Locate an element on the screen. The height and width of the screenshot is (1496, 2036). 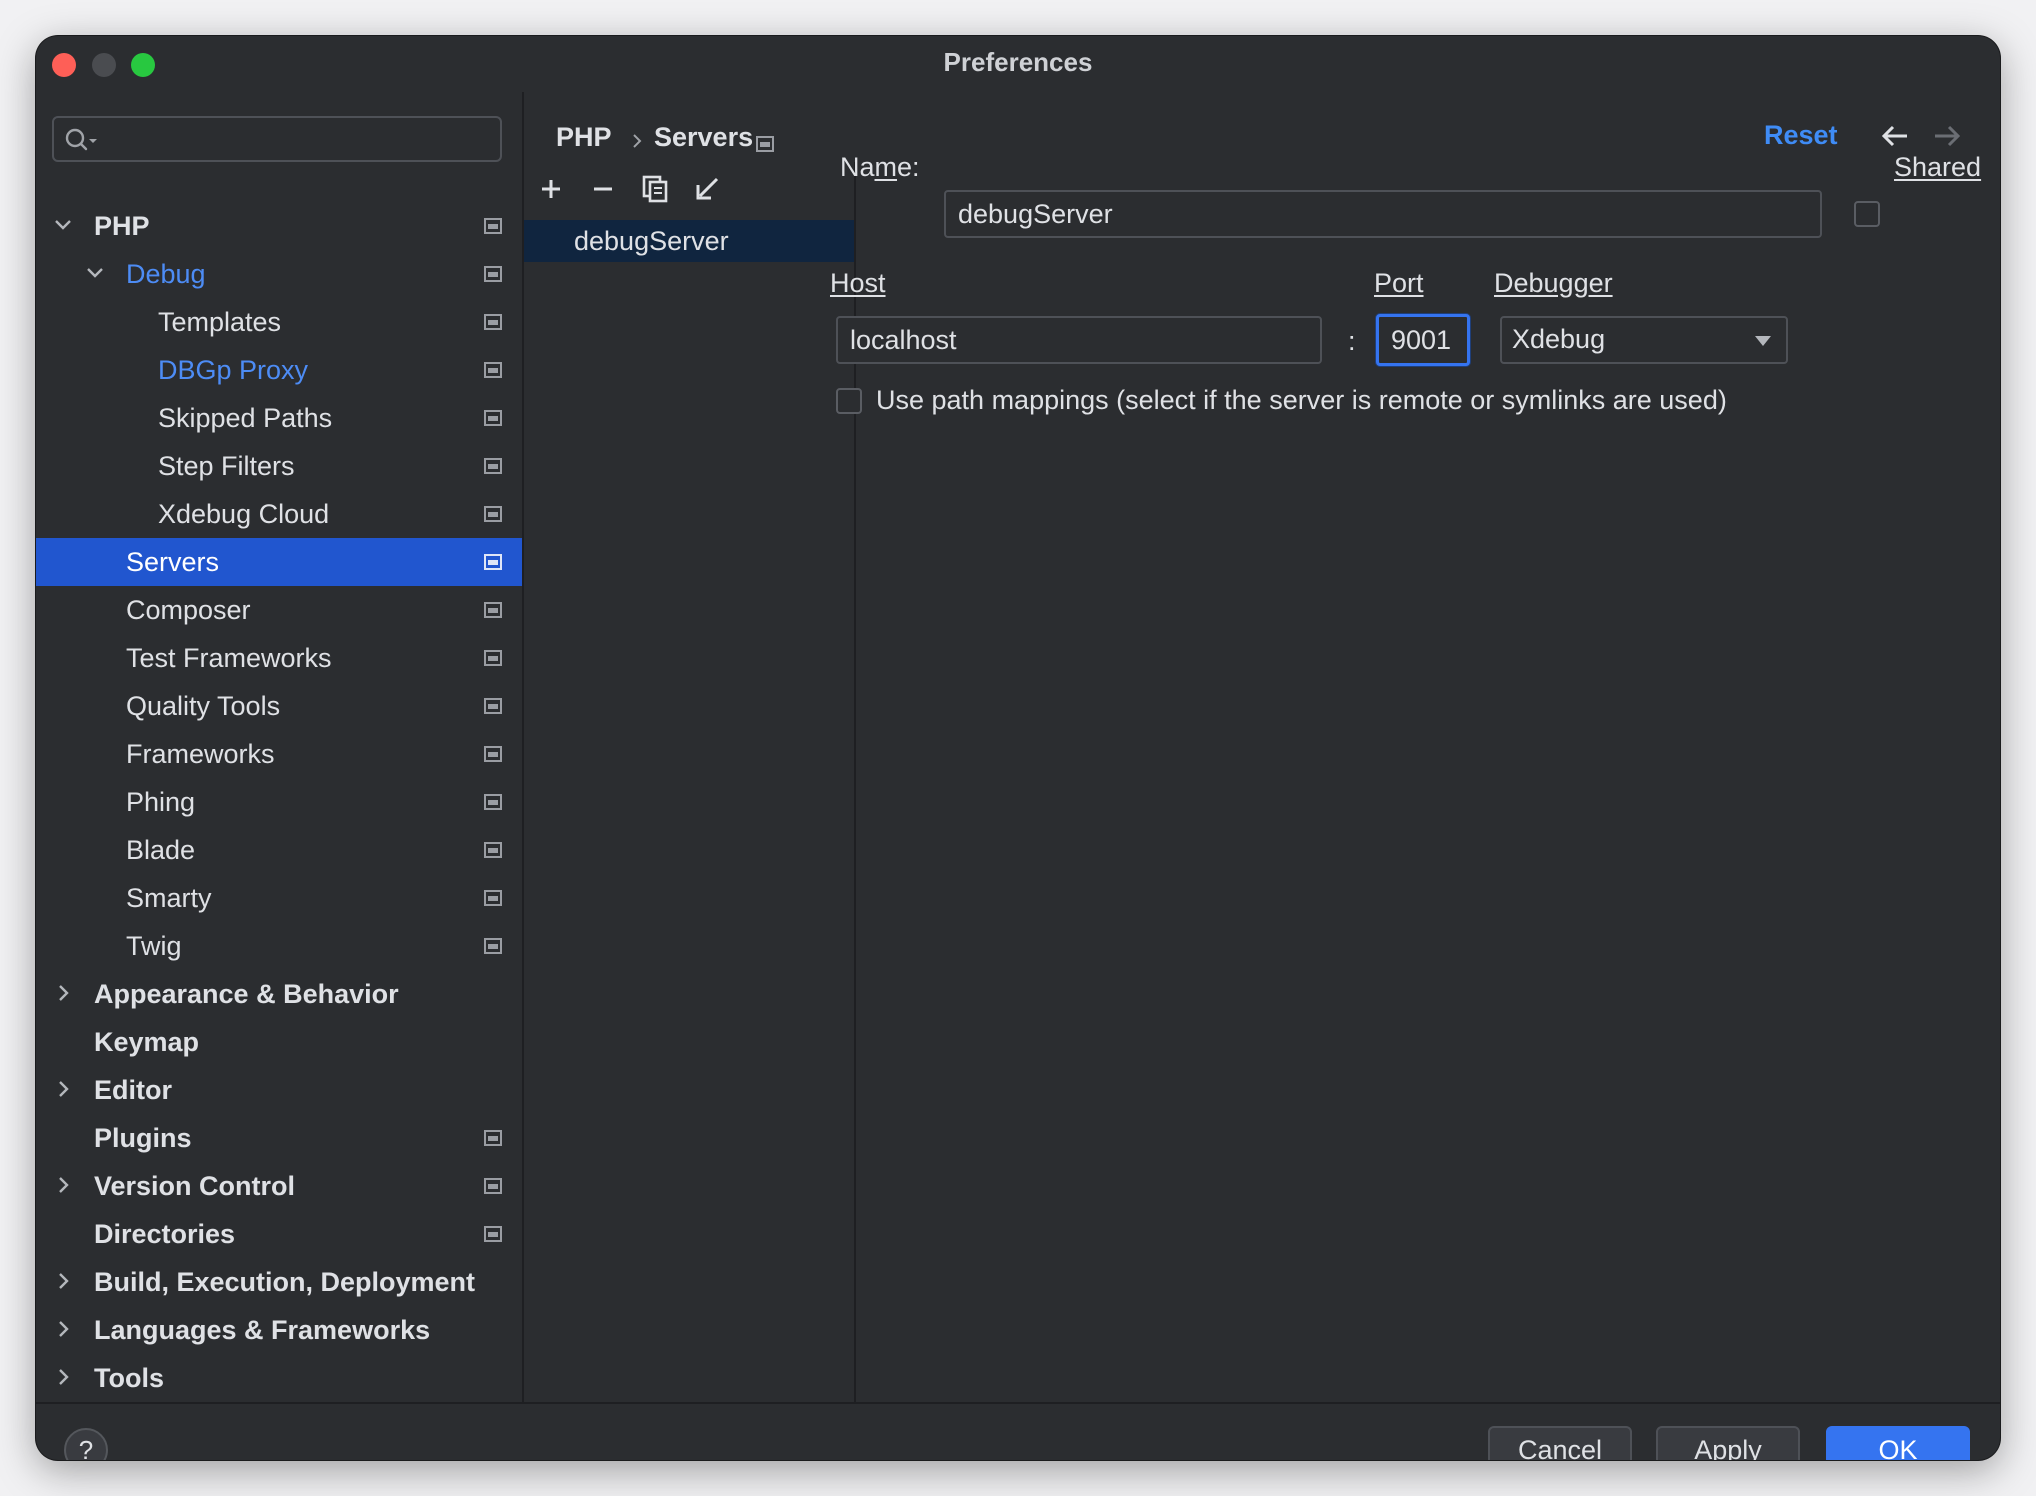
sidebar-item-label: Version Control is located at coordinates (195, 1186).